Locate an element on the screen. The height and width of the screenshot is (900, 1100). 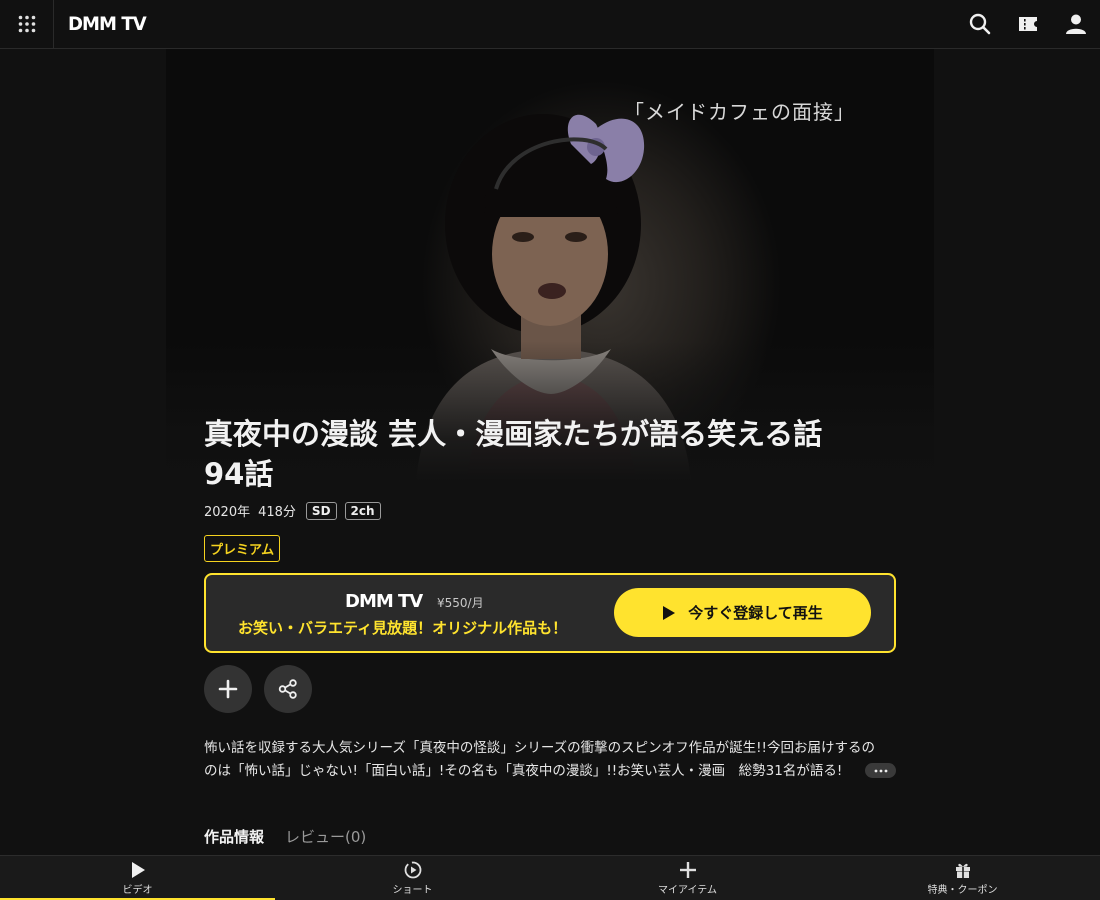
user-icon is located at coordinates (1076, 24).